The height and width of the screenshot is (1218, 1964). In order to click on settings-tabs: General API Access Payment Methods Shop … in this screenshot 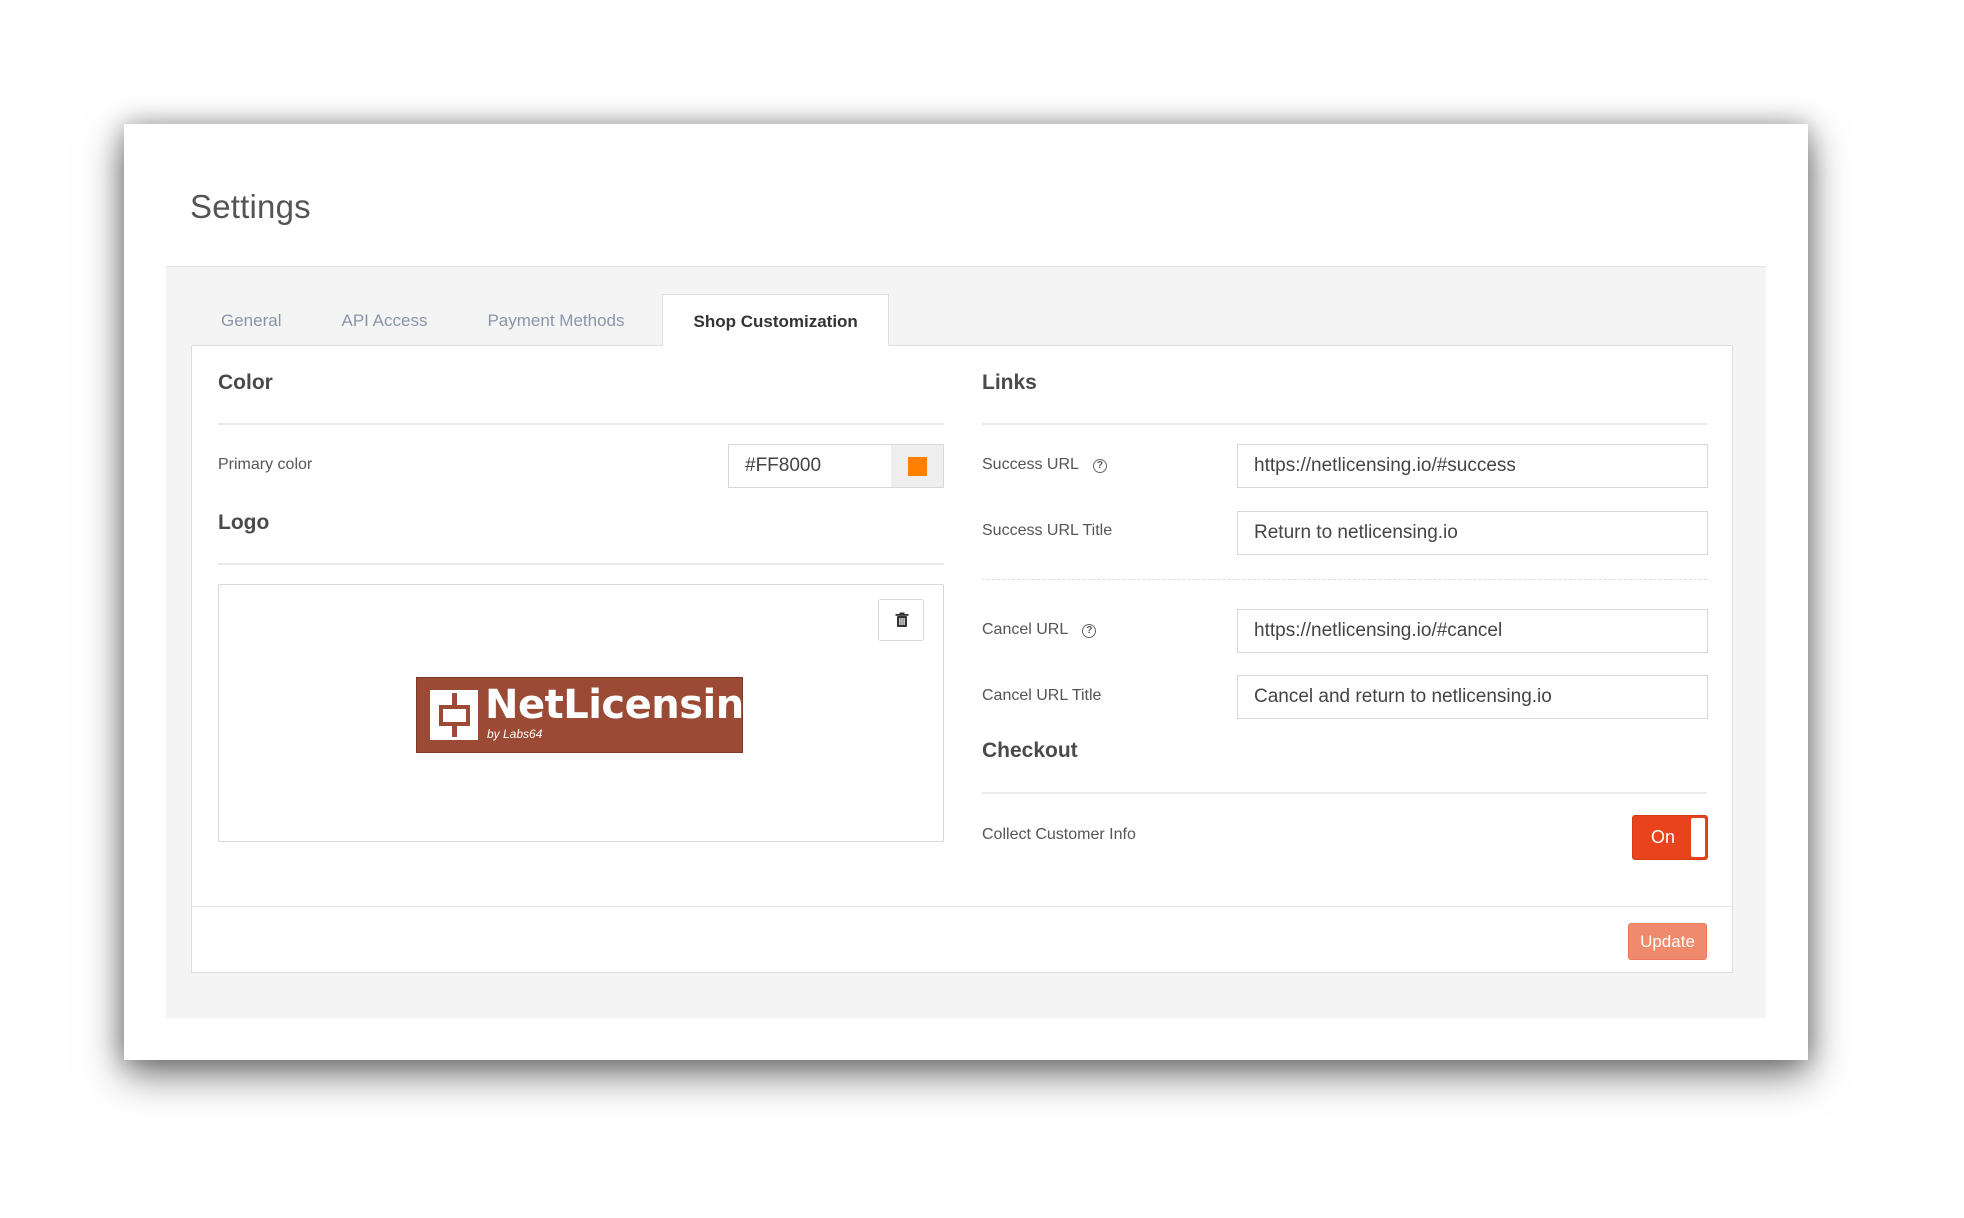, I will do `click(540, 320)`.